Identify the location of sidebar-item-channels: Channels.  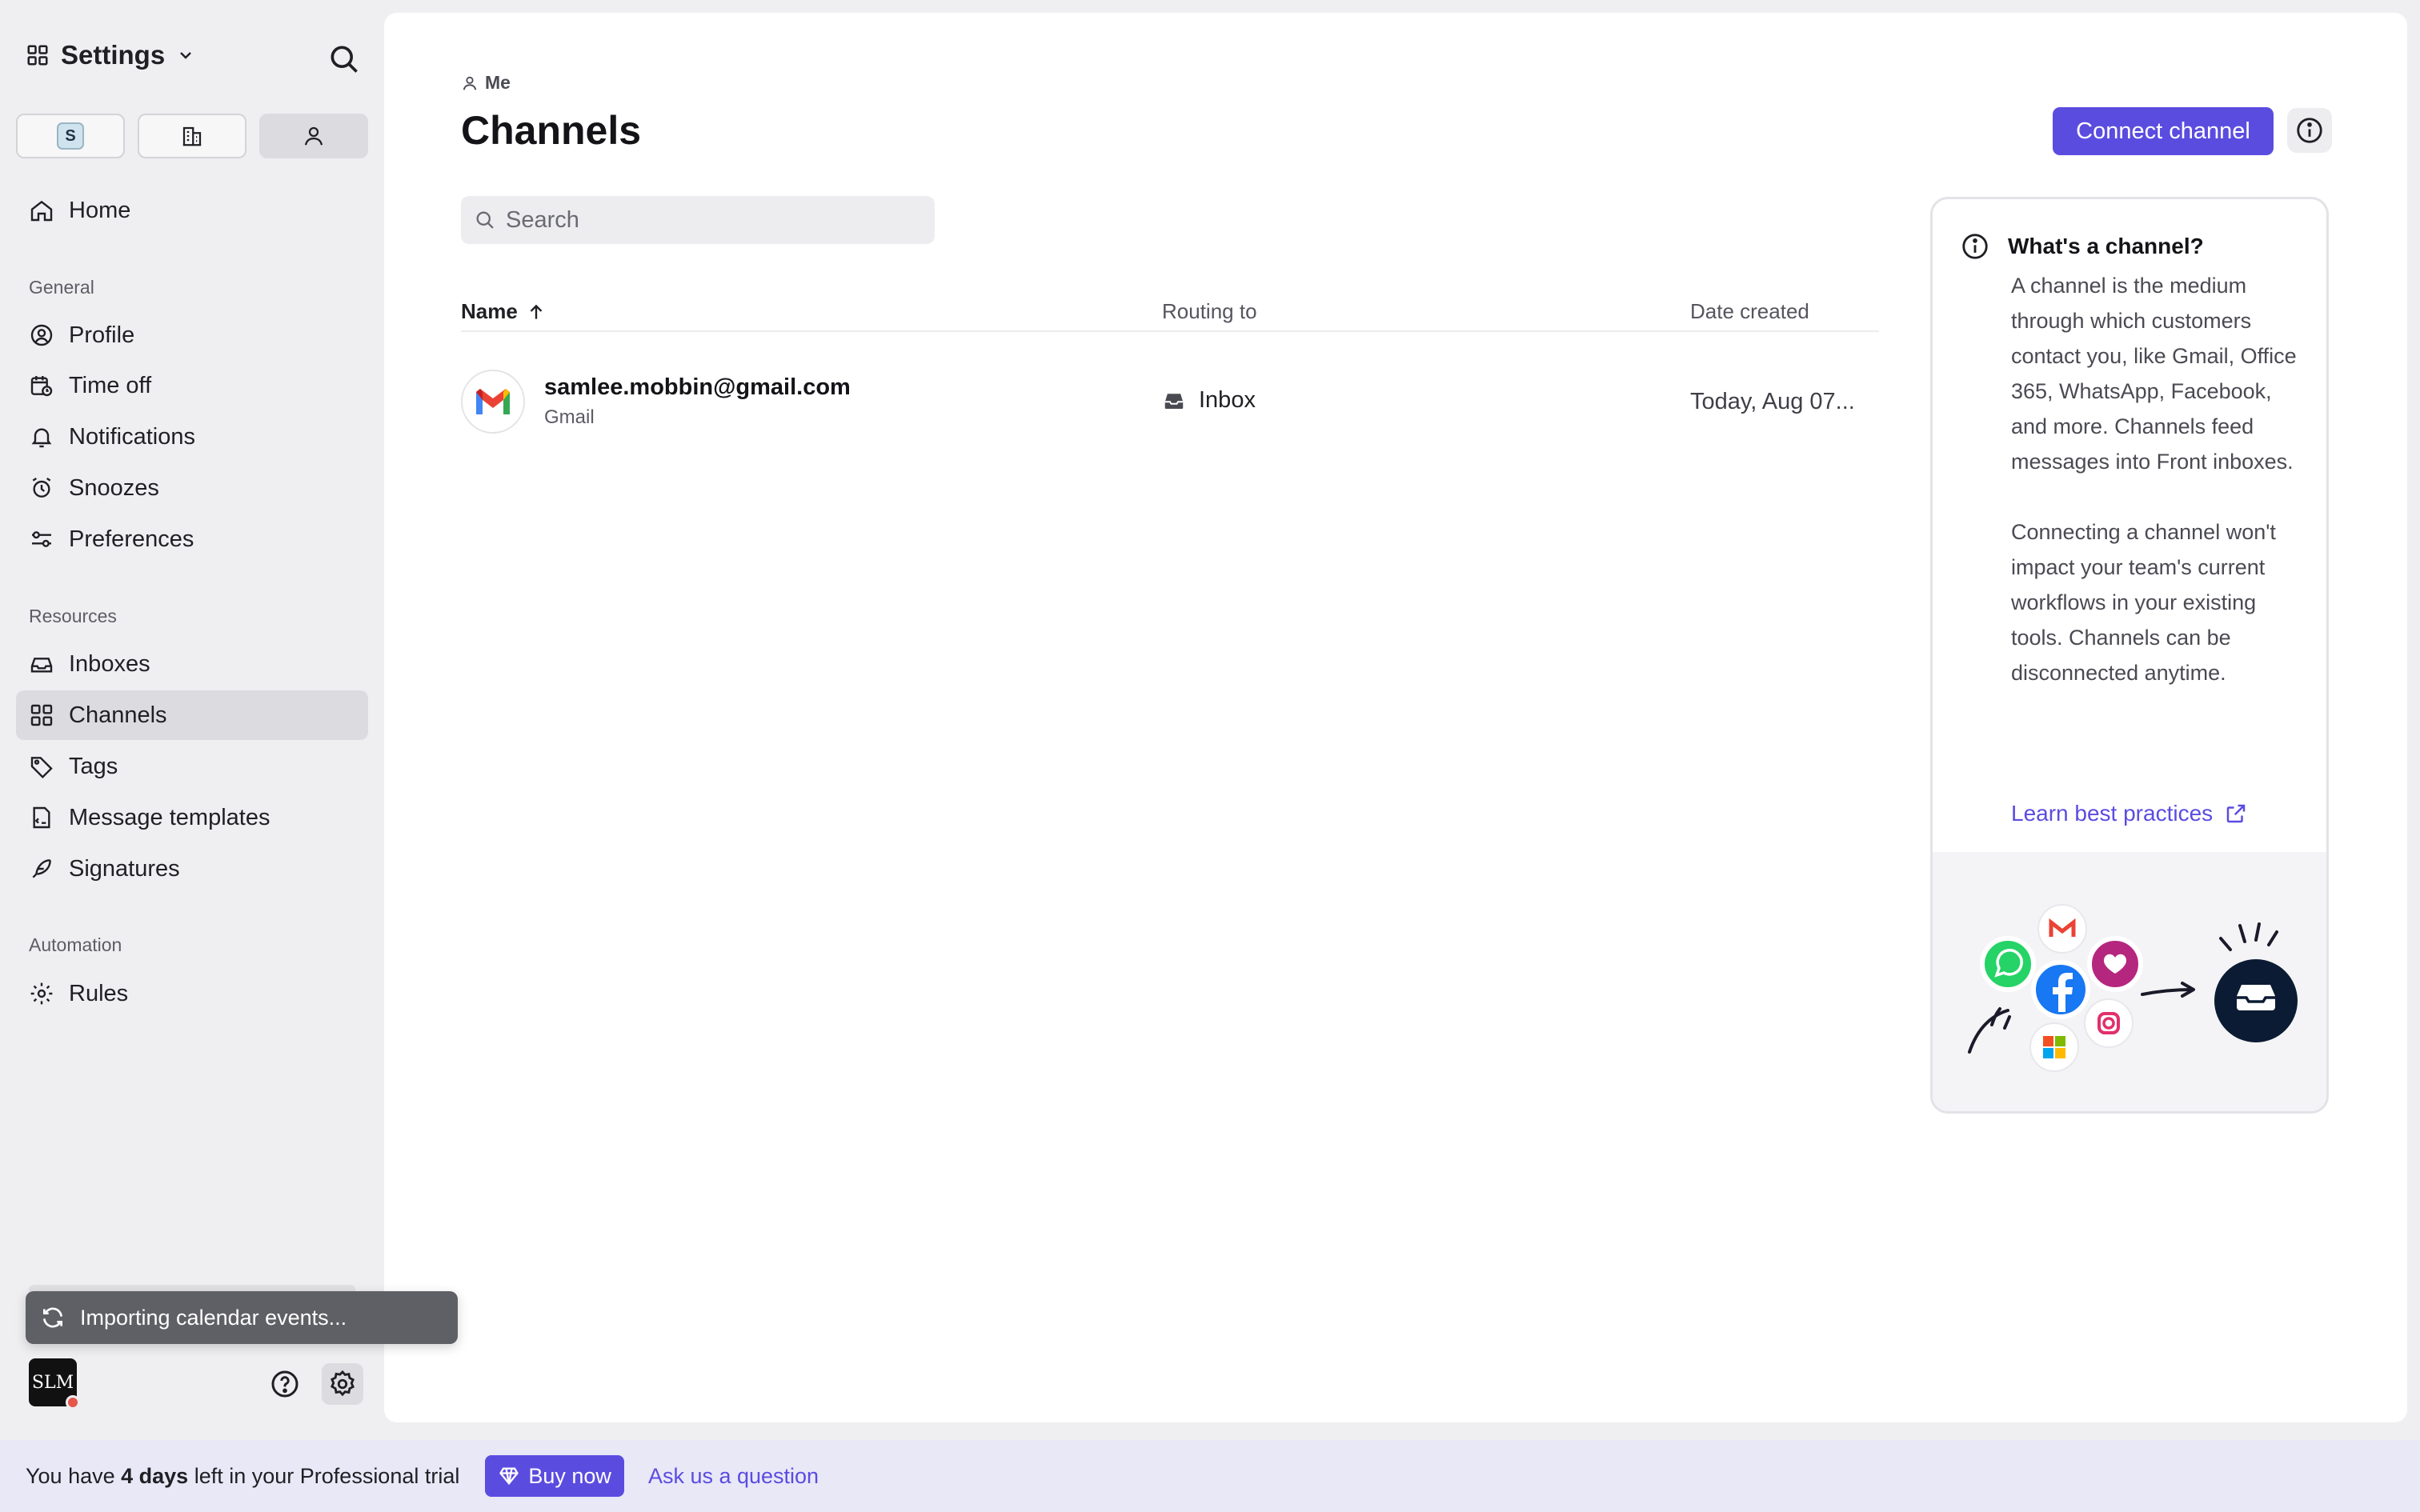
(192, 715).